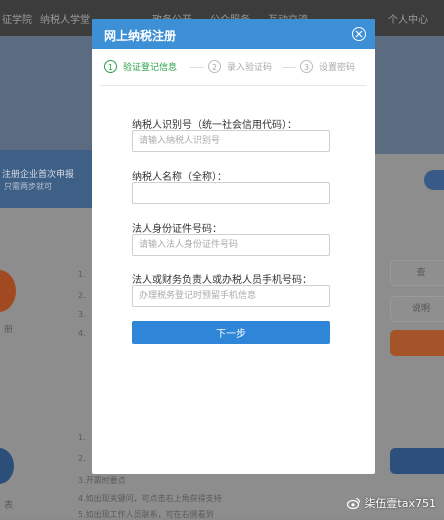 The width and height of the screenshot is (444, 520). I want to click on step-number: 2, so click(214, 66).